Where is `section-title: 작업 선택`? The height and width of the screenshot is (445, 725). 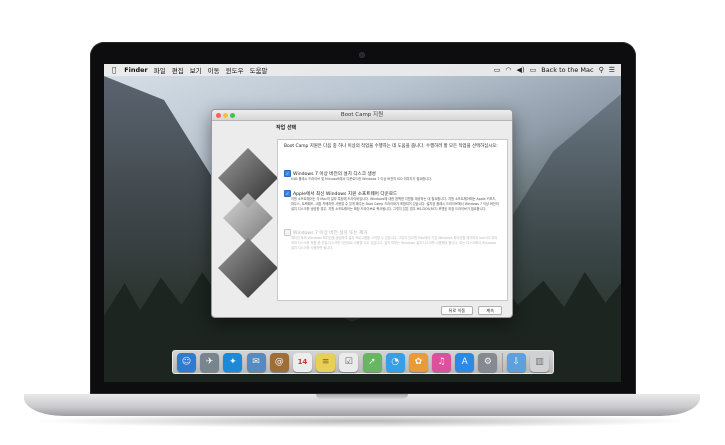
section-title: 작업 선택 is located at coordinates (286, 128).